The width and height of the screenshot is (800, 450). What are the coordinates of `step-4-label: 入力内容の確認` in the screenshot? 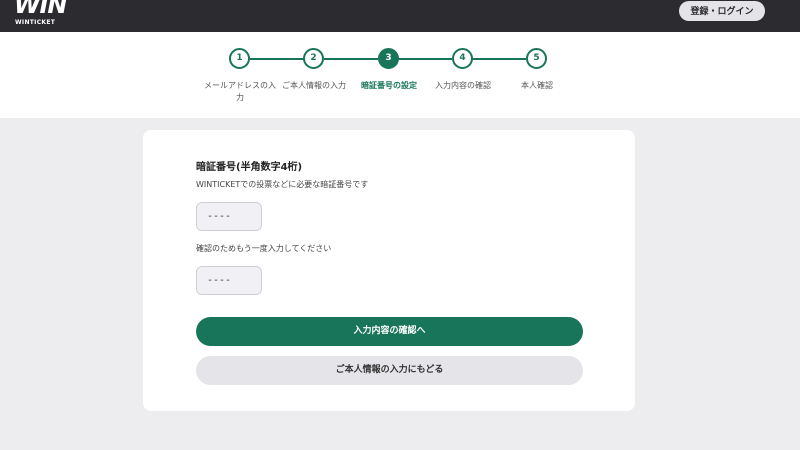 It's located at (463, 85).